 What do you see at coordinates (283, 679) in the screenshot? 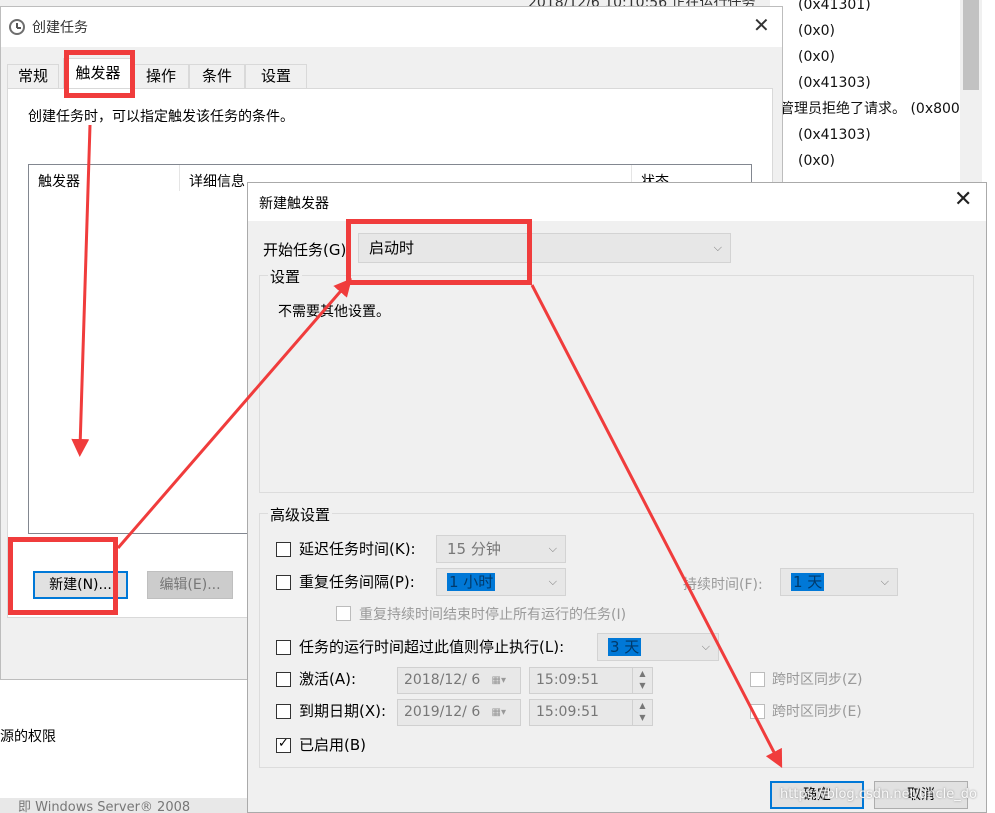
I see `activate-checkbox` at bounding box center [283, 679].